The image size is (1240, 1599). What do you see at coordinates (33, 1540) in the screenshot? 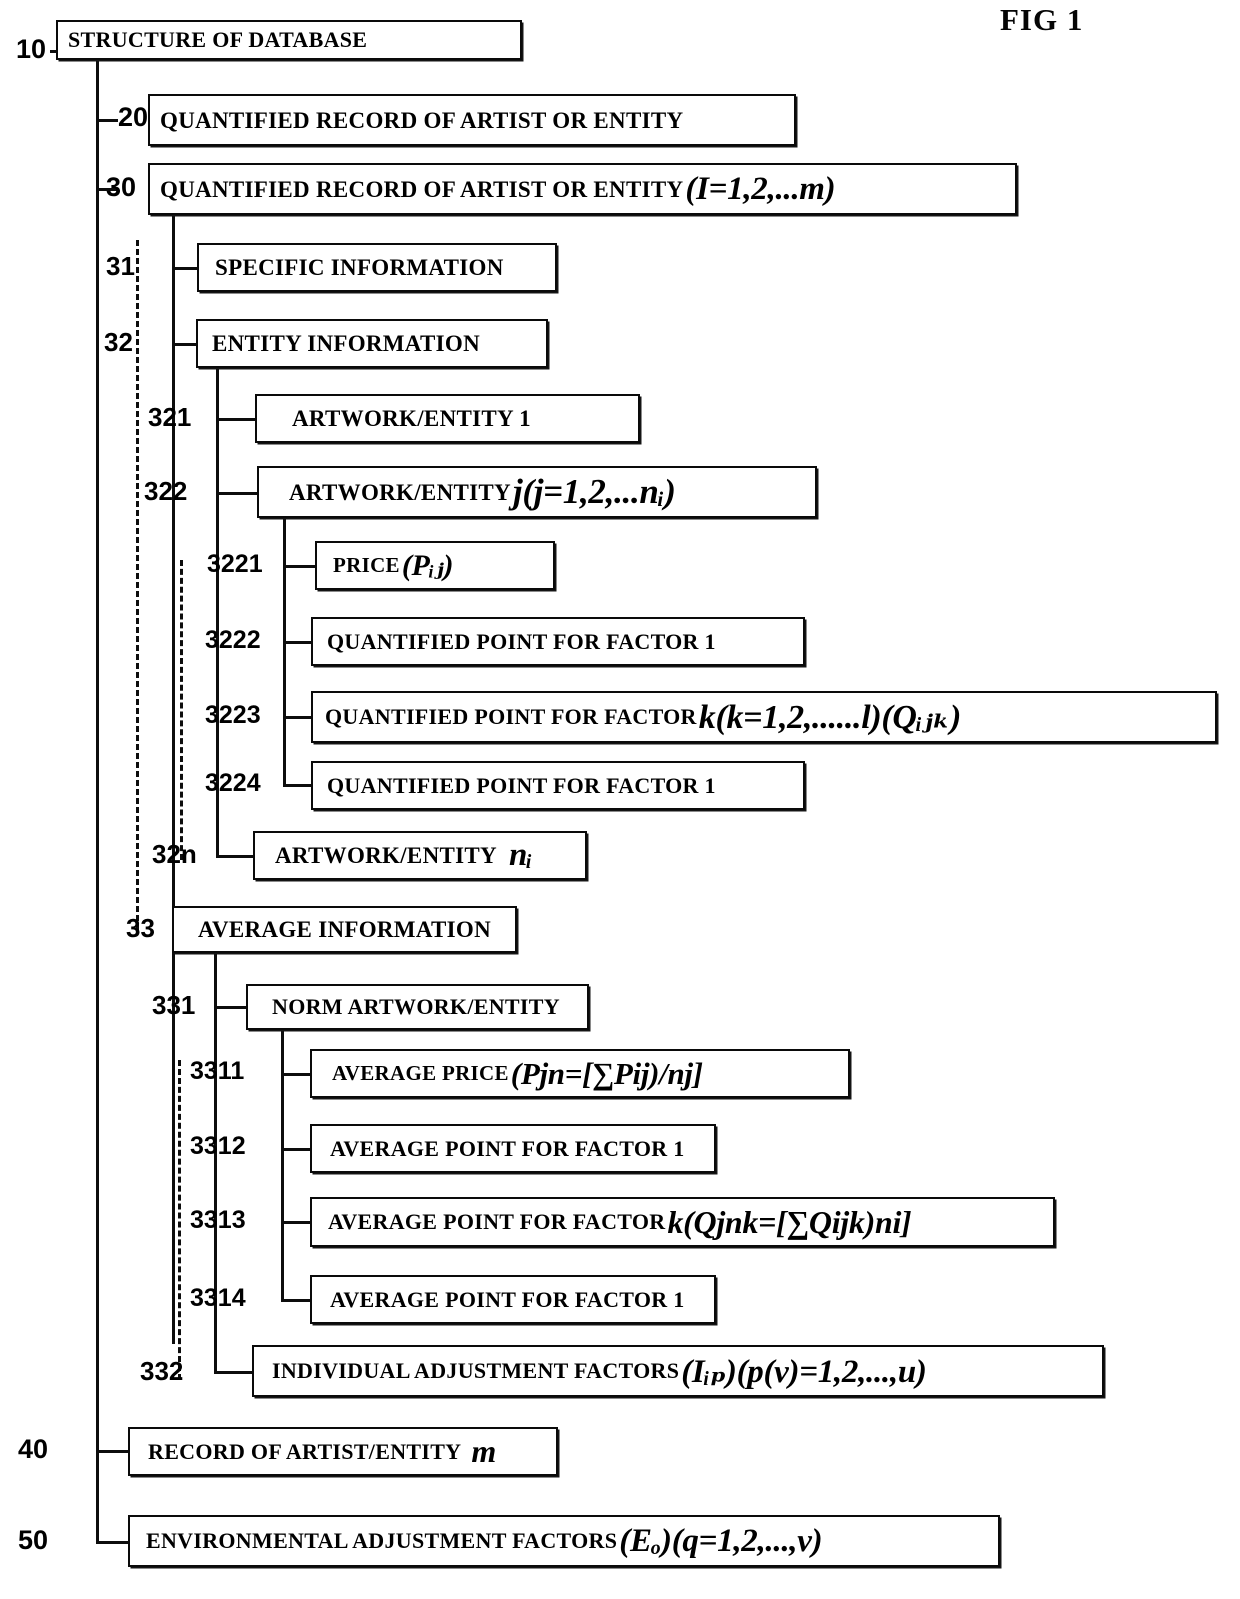
I see `ref-numeral-50: 50` at bounding box center [33, 1540].